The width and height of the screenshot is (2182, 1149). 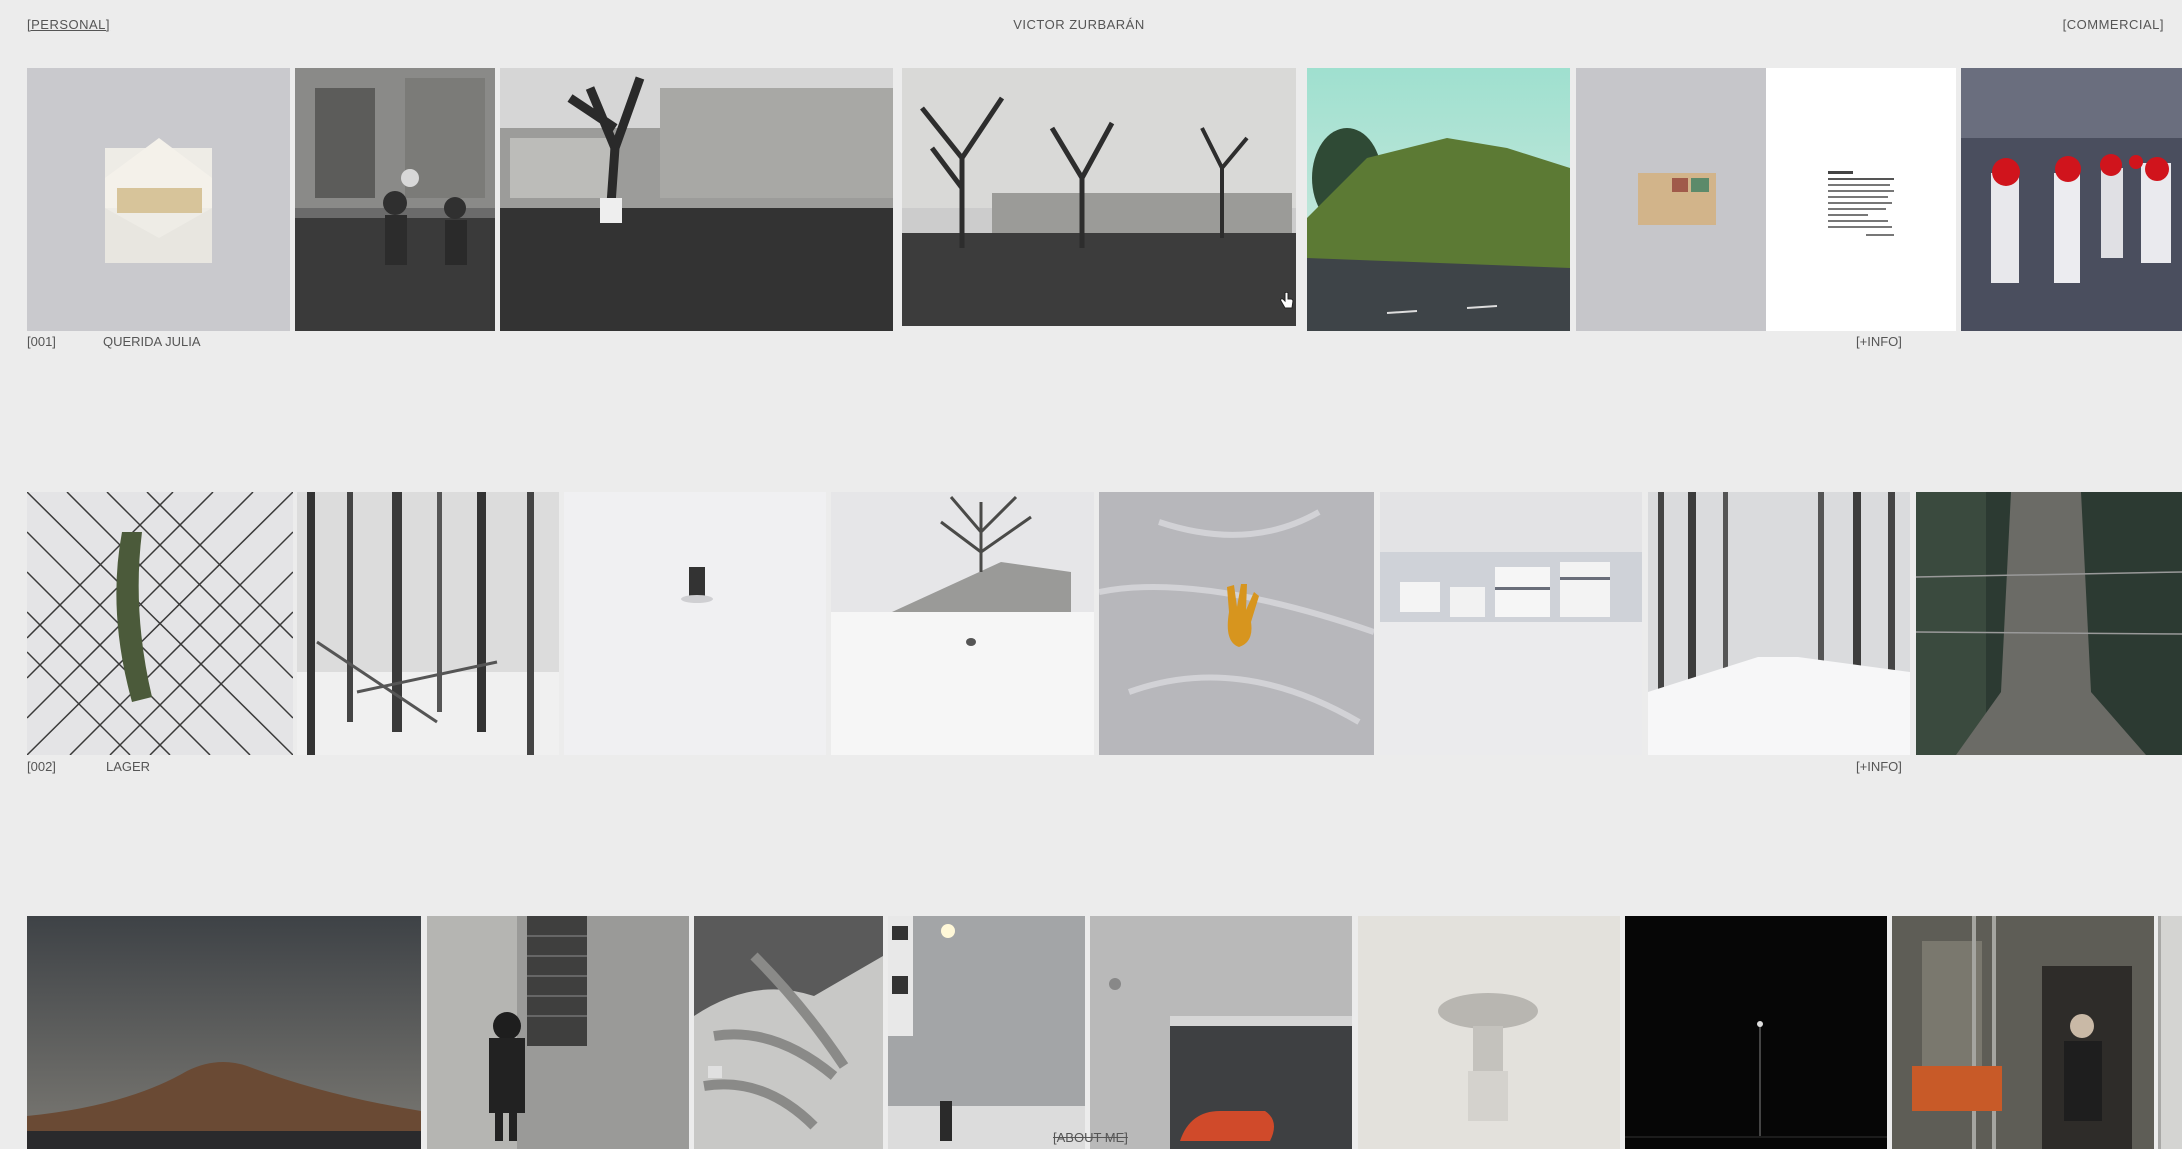 What do you see at coordinates (1756, 1032) in the screenshot?
I see `photo-night-streetlight` at bounding box center [1756, 1032].